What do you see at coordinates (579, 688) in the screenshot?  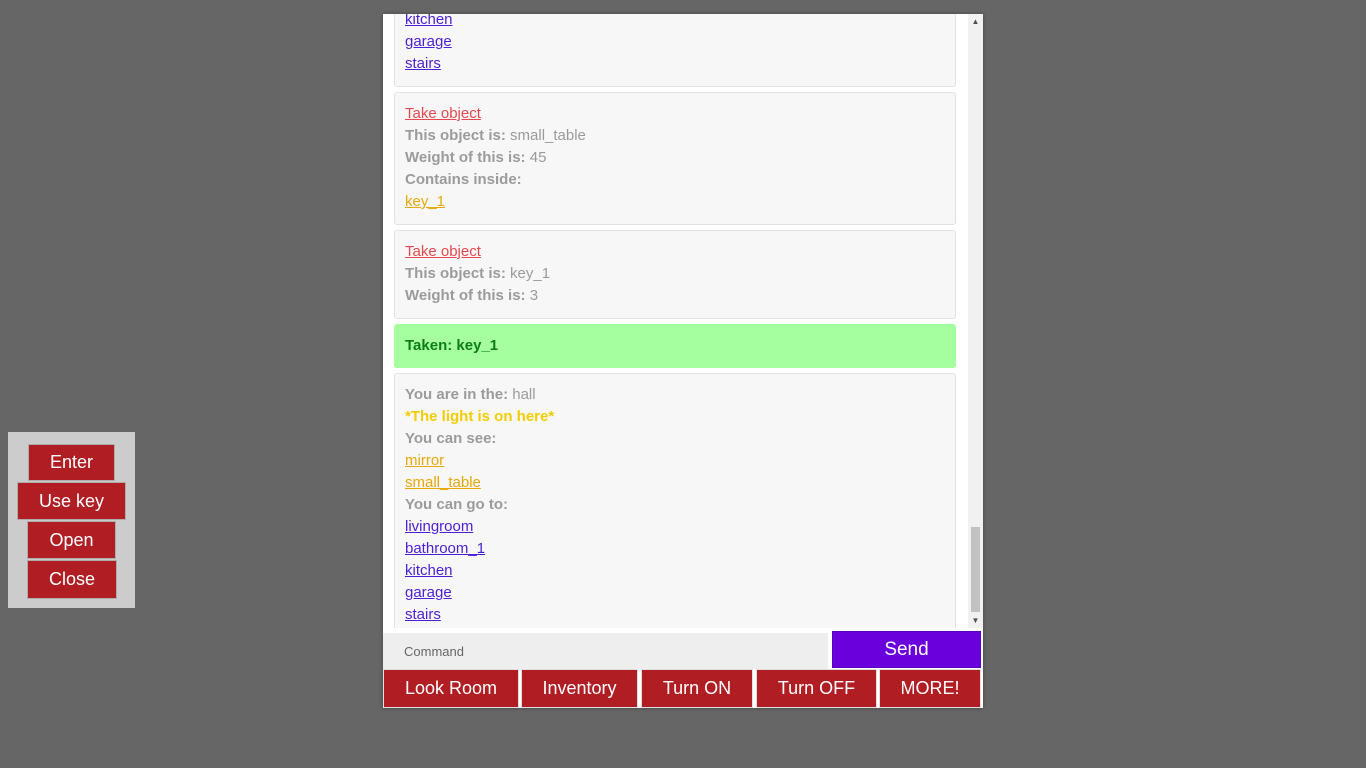 I see `inventory-button: Inventory` at bounding box center [579, 688].